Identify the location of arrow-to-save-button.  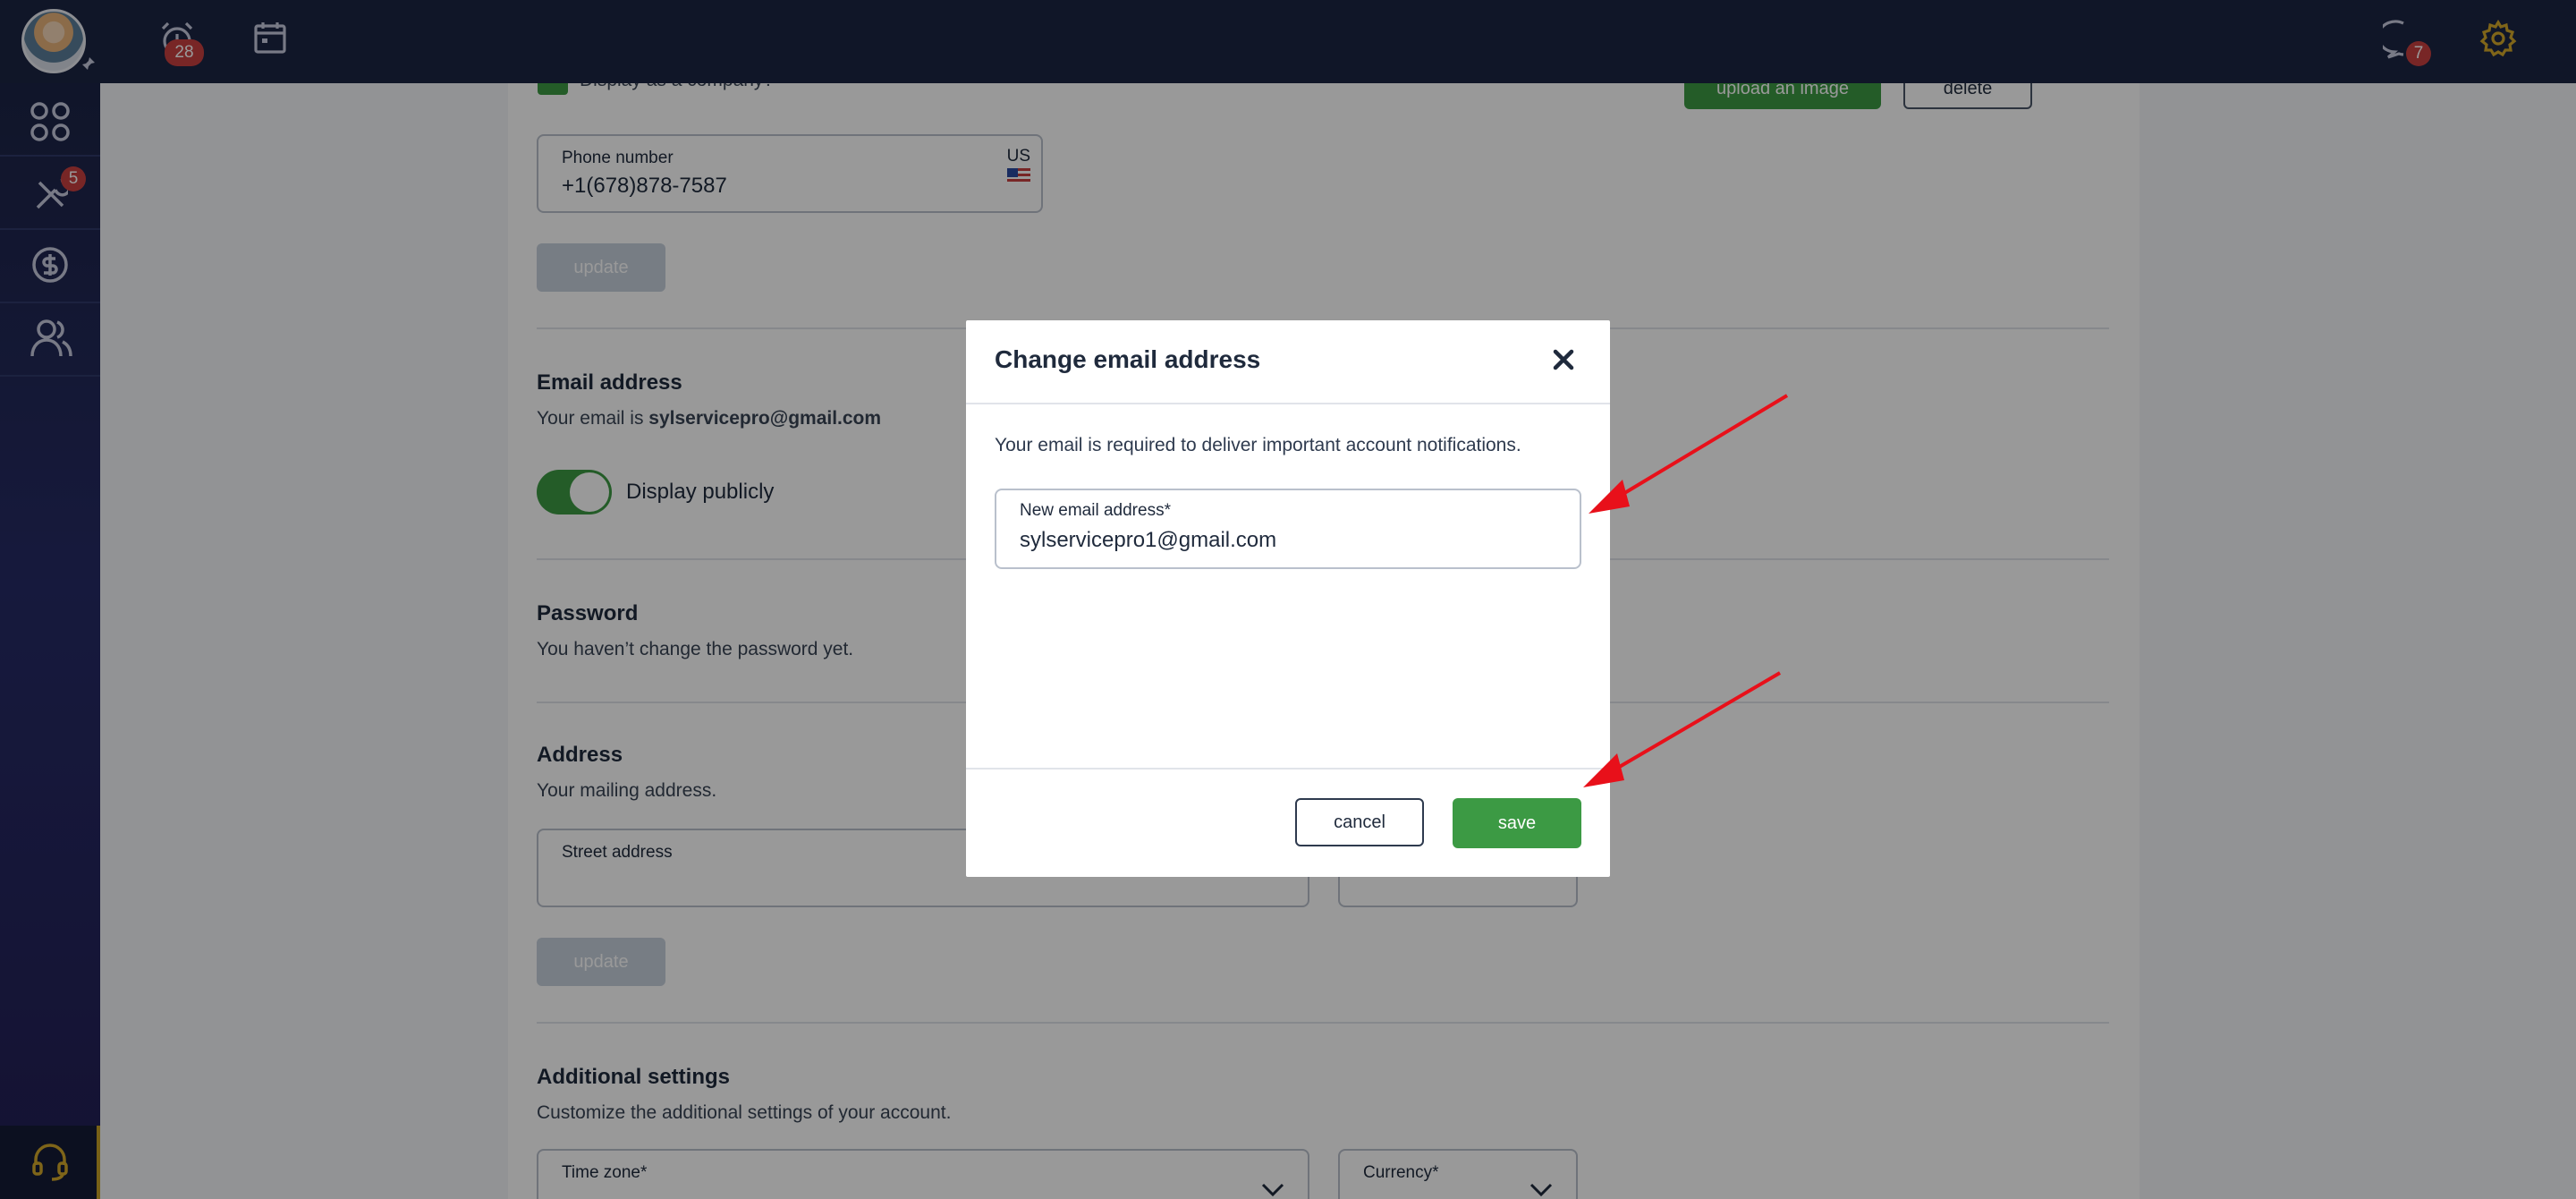
(1682, 729).